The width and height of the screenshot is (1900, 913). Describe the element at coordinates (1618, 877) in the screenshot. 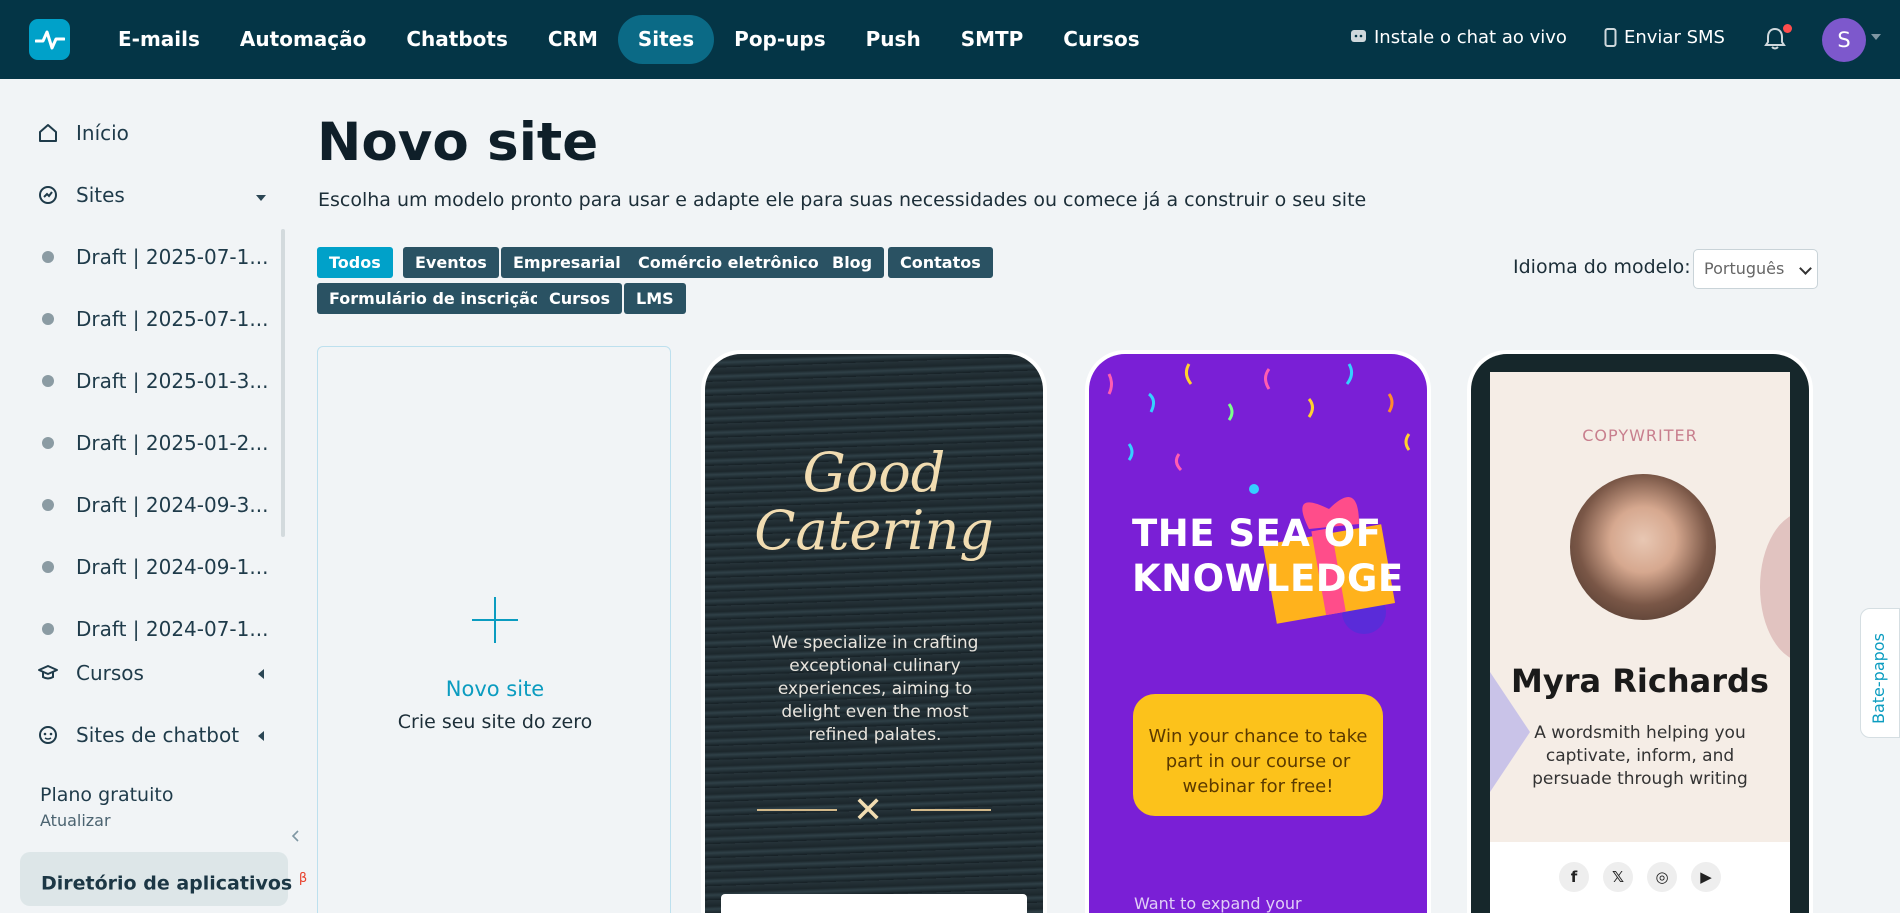

I see `x-icon: 𝕏` at that location.